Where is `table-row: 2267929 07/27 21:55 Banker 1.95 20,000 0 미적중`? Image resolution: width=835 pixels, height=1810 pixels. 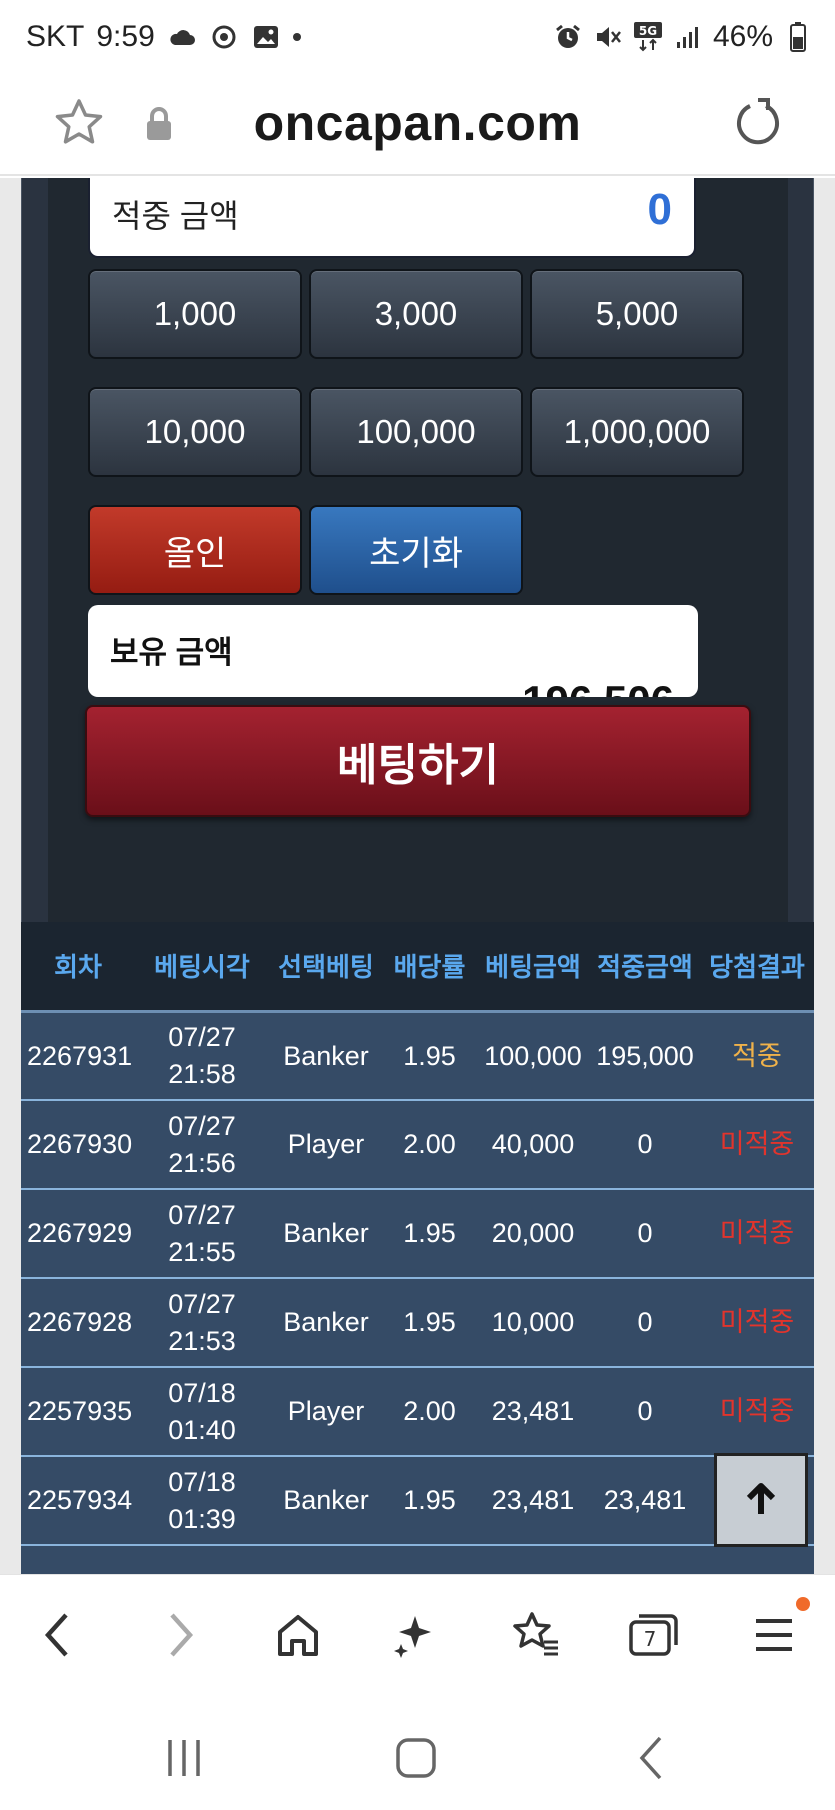 table-row: 2267929 07/27 21:55 Banker 1.95 20,000 0 미적중 is located at coordinates (417, 1234).